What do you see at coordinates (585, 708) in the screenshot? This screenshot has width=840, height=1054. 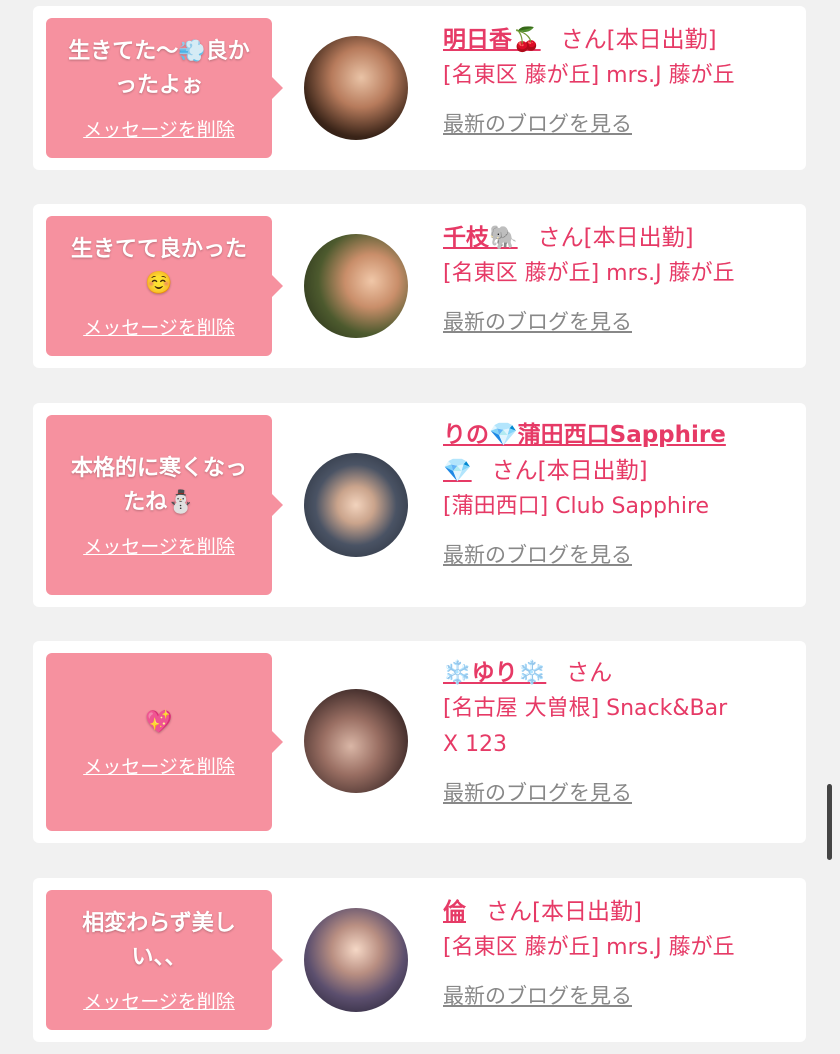 I see `shop-text: [名古屋 大曽根] Snack&Bar` at bounding box center [585, 708].